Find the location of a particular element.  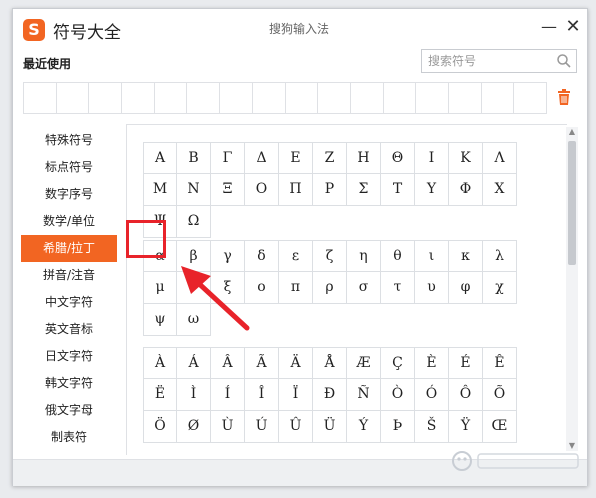

symbol-cell: Ü is located at coordinates (330, 427).